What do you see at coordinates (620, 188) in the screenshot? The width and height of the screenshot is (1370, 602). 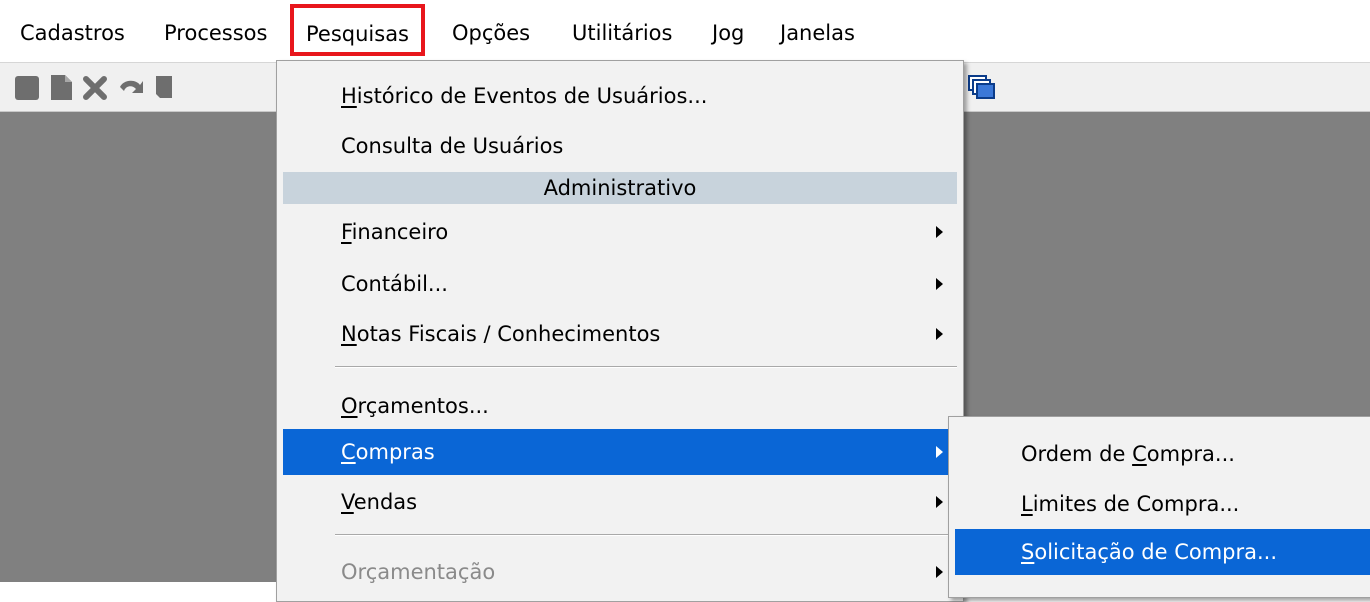 I see `section-header-administrativo: Administrativo` at bounding box center [620, 188].